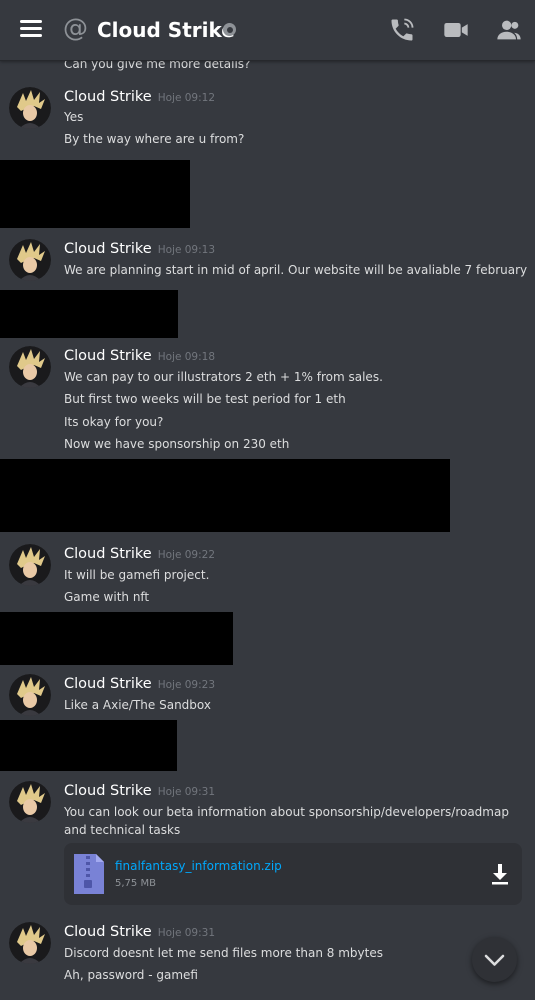 This screenshot has height=1000, width=535. Describe the element at coordinates (186, 555) in the screenshot. I see `timestamp: Hoje 09:22` at that location.